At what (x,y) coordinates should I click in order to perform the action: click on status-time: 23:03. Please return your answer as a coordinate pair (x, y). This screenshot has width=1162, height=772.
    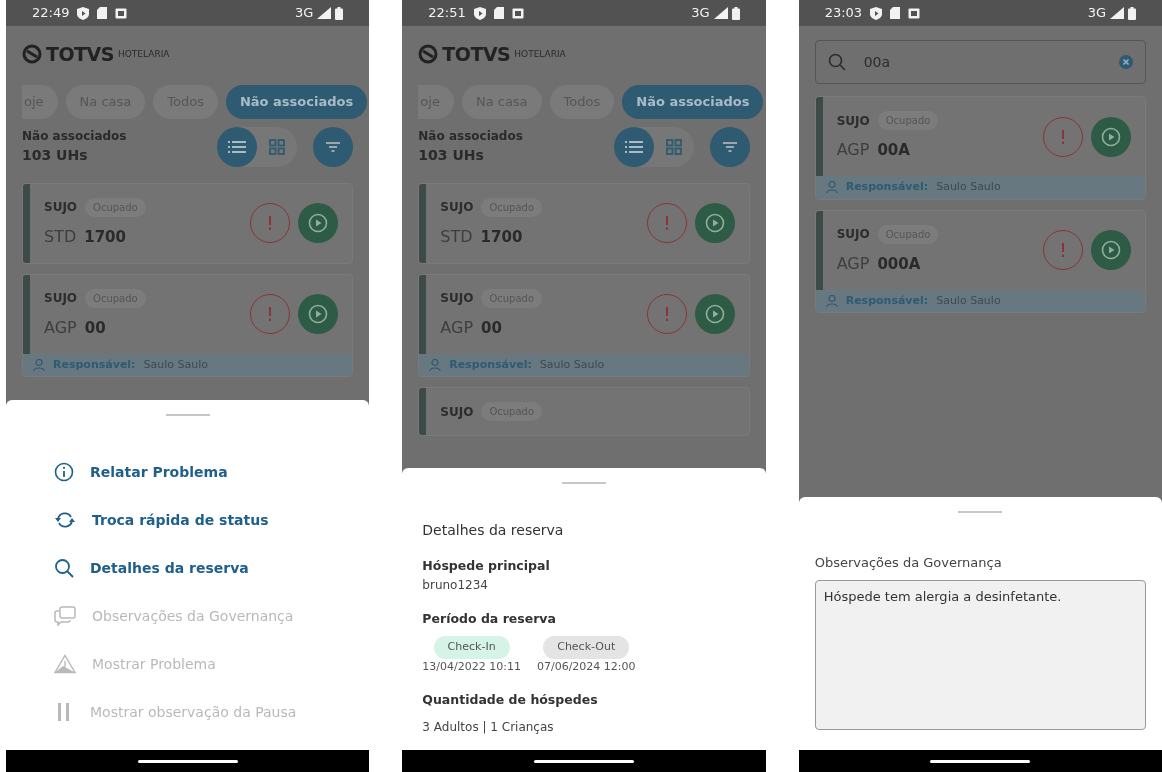
    Looking at the image, I should click on (843, 13).